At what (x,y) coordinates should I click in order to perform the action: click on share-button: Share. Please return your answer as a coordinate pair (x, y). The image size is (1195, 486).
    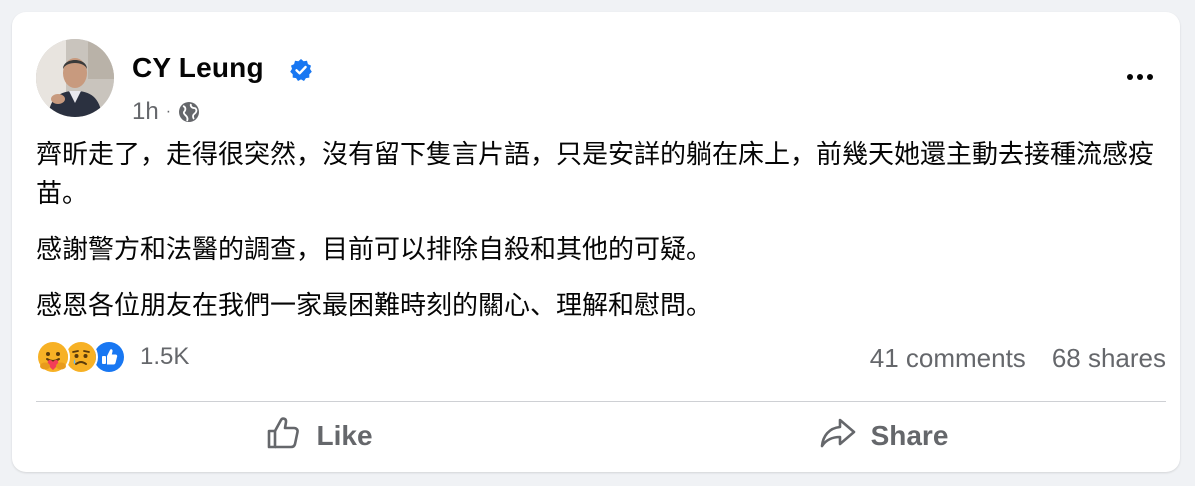
    Looking at the image, I should click on (883, 436).